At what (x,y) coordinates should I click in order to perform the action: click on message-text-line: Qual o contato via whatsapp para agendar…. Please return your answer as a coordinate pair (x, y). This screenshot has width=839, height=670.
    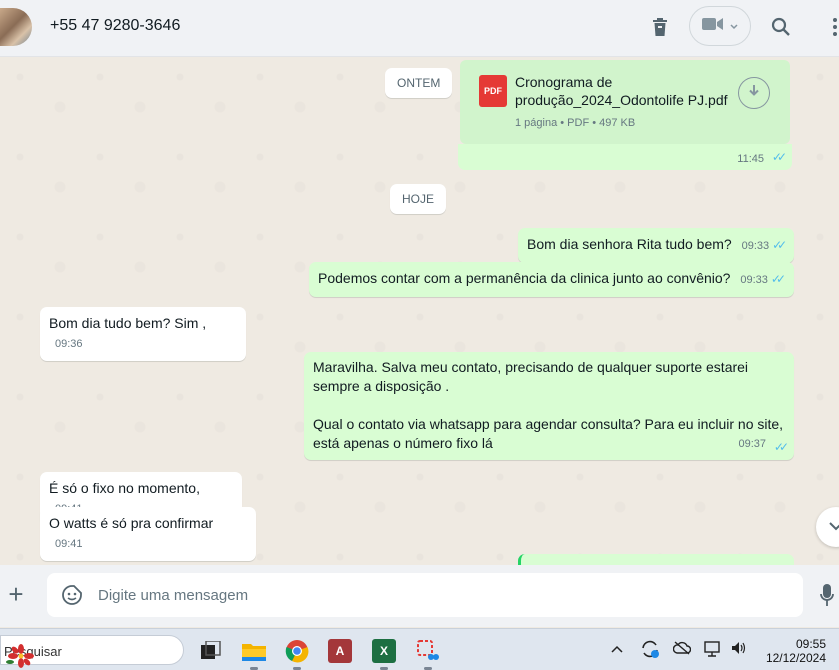
    Looking at the image, I should click on (548, 424).